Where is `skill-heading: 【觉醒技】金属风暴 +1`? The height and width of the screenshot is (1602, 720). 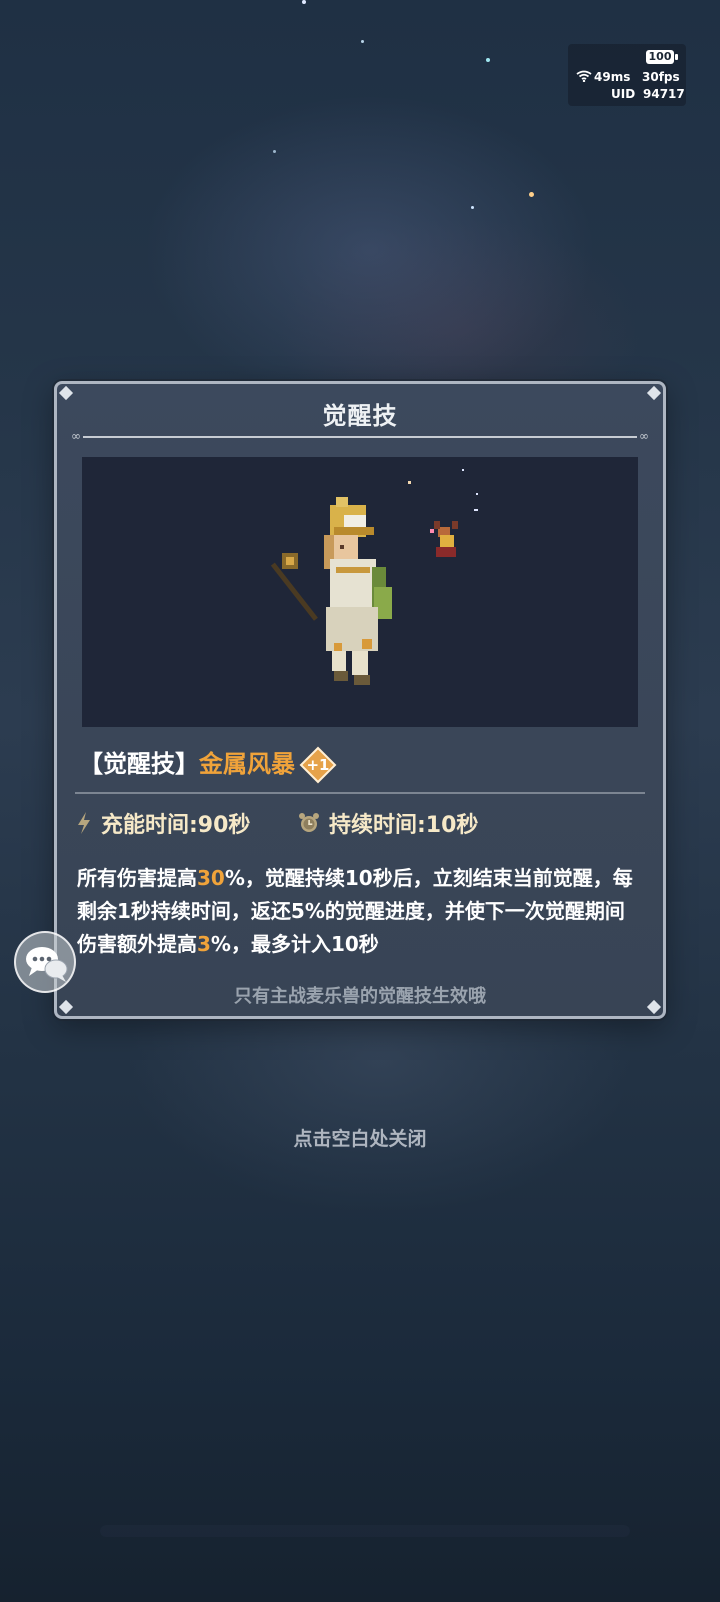
skill-heading: 【觉醒技】金属风暴 +1 is located at coordinates (208, 764).